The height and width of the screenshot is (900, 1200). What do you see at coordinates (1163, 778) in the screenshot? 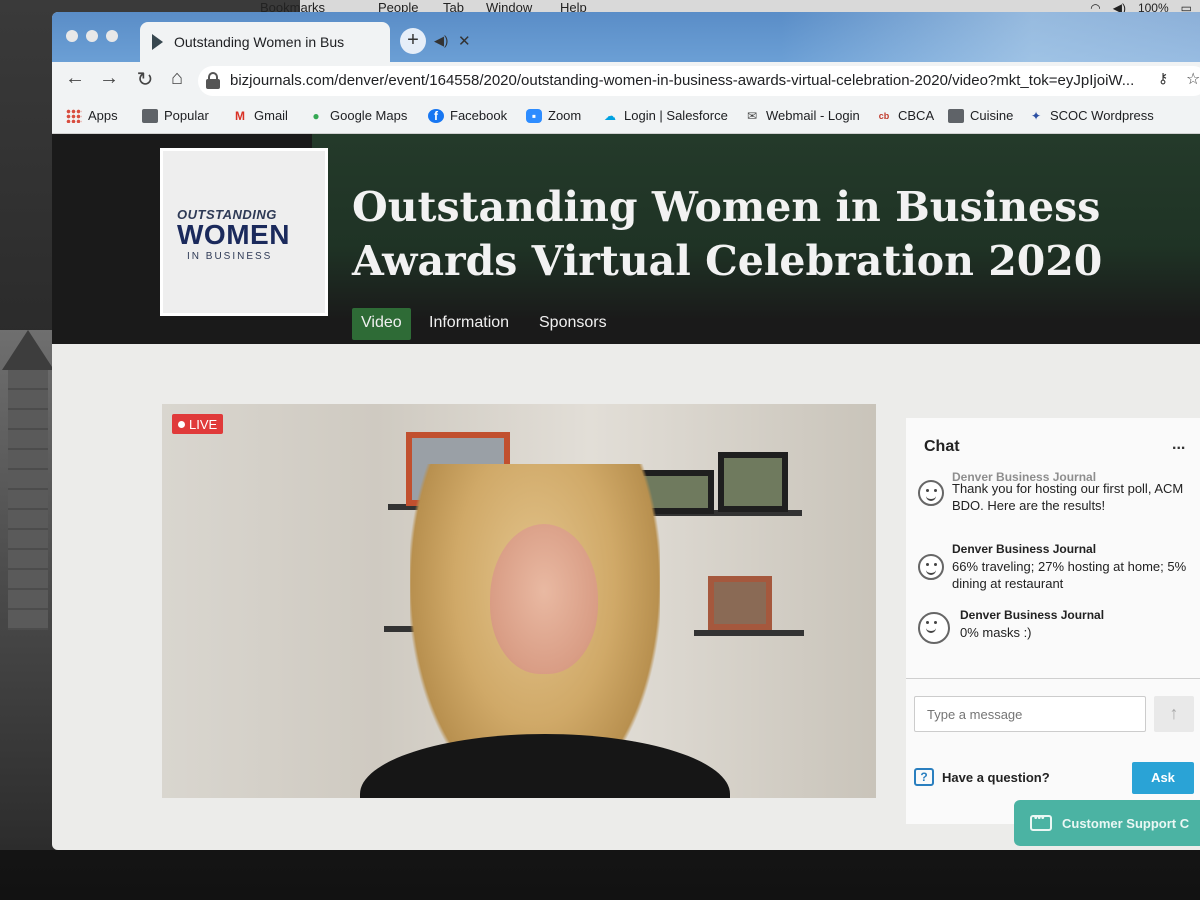
I see `ask-button: Ask` at bounding box center [1163, 778].